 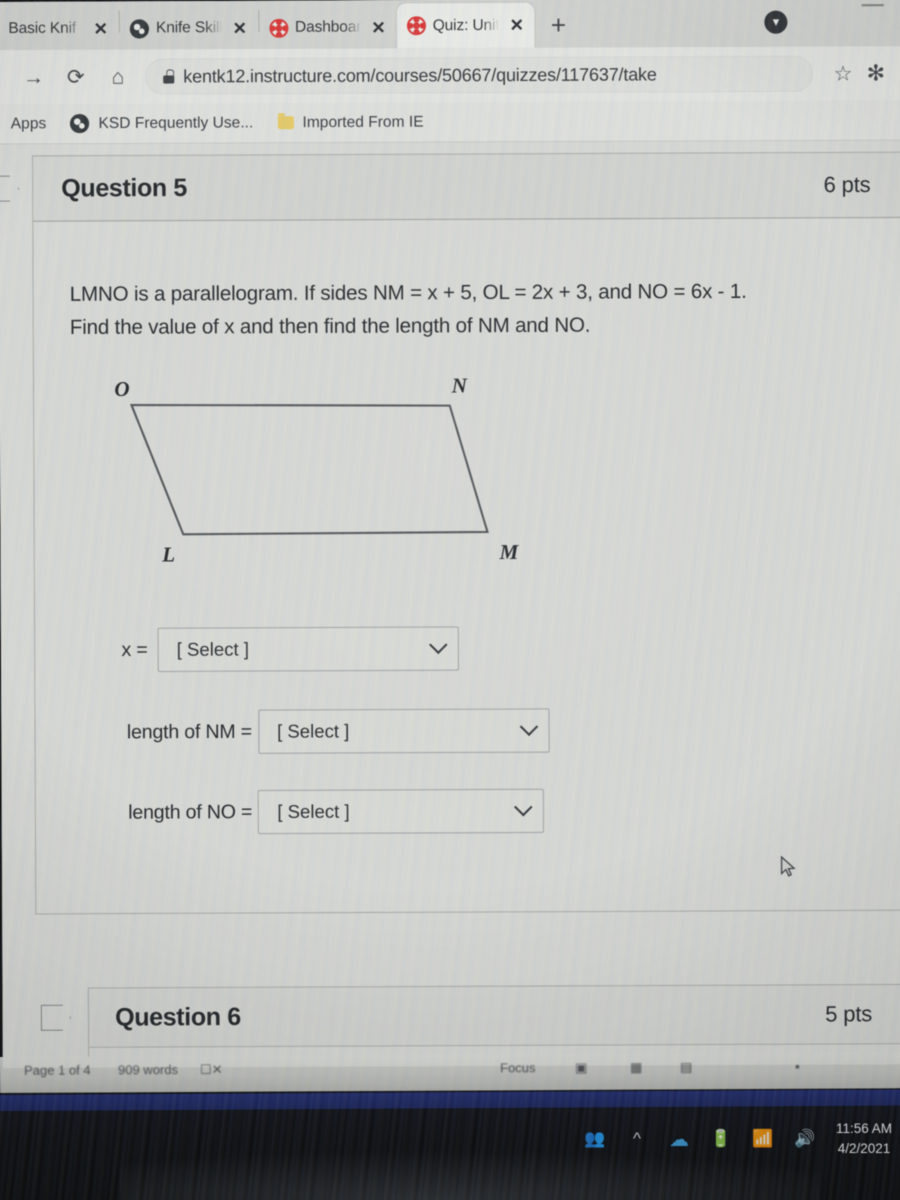 What do you see at coordinates (595, 1139) in the screenshot?
I see `people-icon: 👥` at bounding box center [595, 1139].